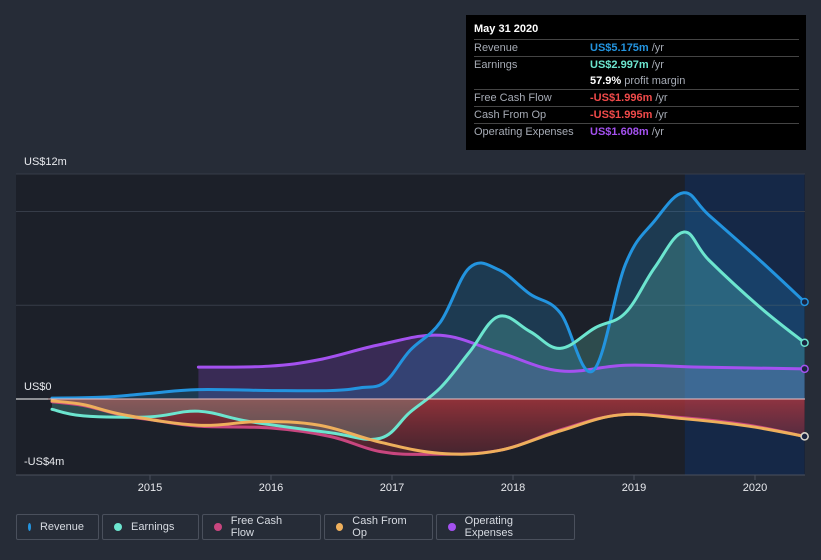  I want to click on legend-label: Free Cash Flow, so click(256, 527).